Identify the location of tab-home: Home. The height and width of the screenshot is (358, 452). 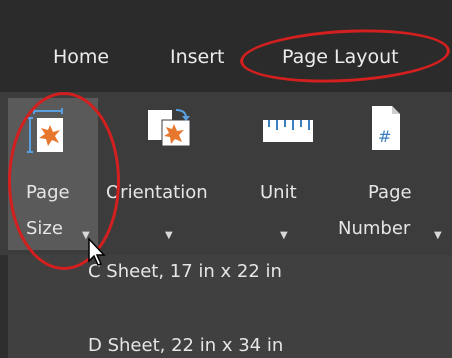
(81, 57).